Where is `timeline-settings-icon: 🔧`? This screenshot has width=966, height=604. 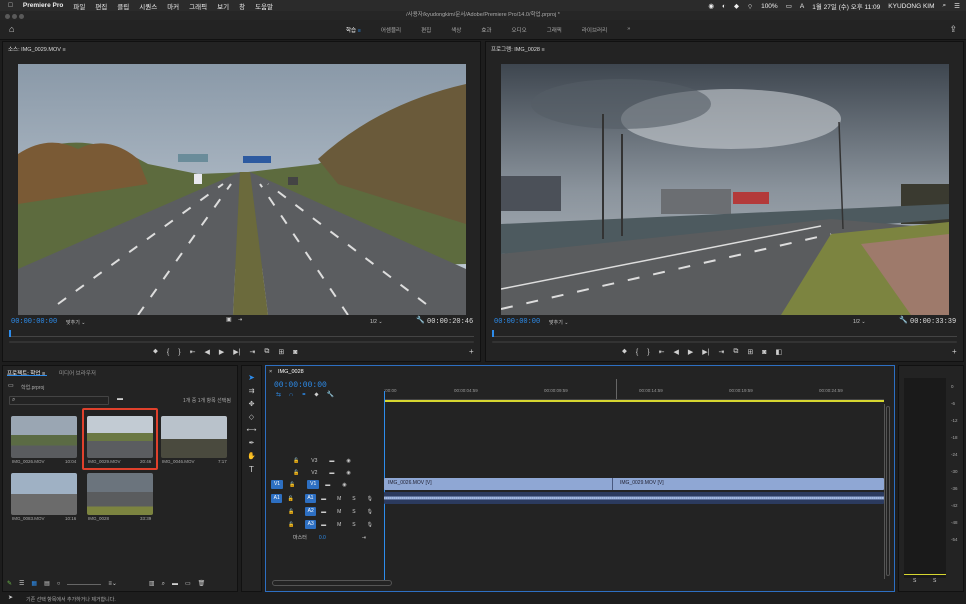 timeline-settings-icon: 🔧 is located at coordinates (330, 395).